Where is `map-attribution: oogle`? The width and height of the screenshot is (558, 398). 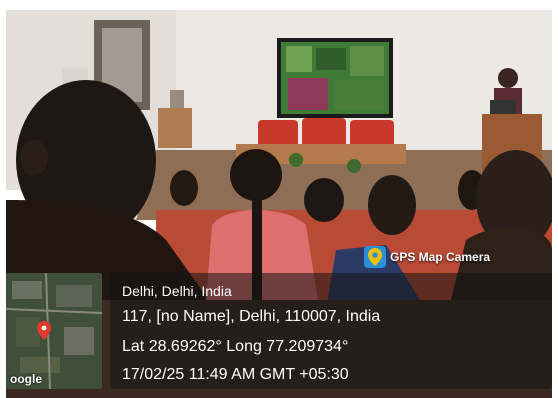 map-attribution: oogle is located at coordinates (26, 379).